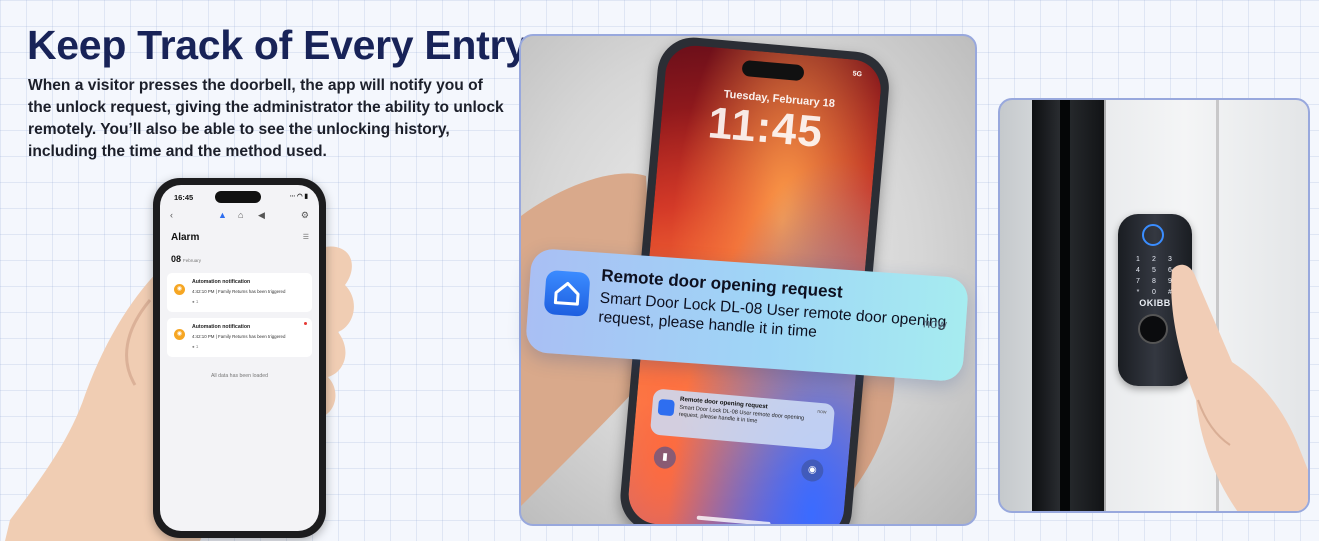 The height and width of the screenshot is (541, 1319). Describe the element at coordinates (305, 215) in the screenshot. I see `settings-icon: ⚙` at that location.